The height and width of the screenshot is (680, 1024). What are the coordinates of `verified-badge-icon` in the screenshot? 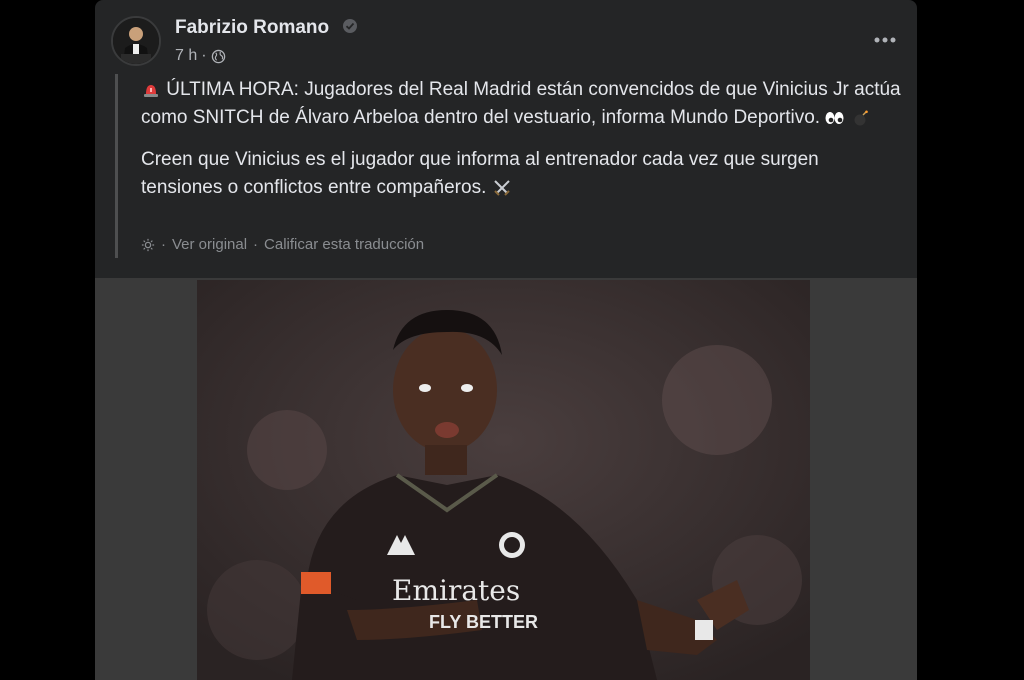 It's located at (350, 26).